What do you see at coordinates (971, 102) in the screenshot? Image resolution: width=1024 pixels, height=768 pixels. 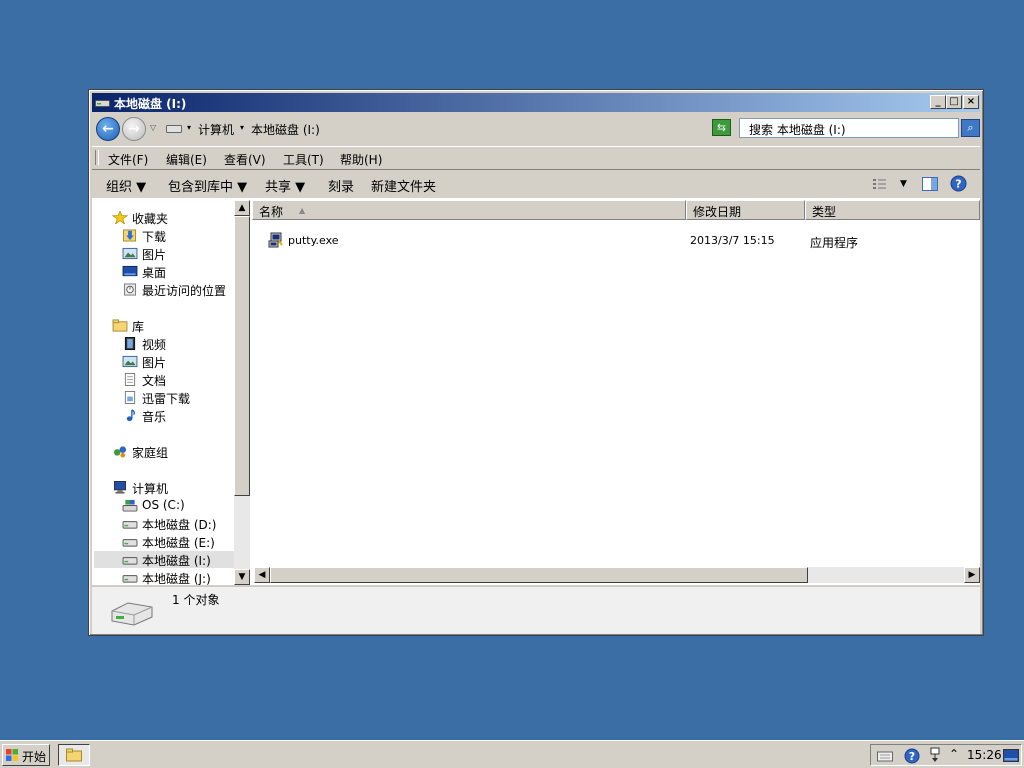 I see `close-button: ×` at bounding box center [971, 102].